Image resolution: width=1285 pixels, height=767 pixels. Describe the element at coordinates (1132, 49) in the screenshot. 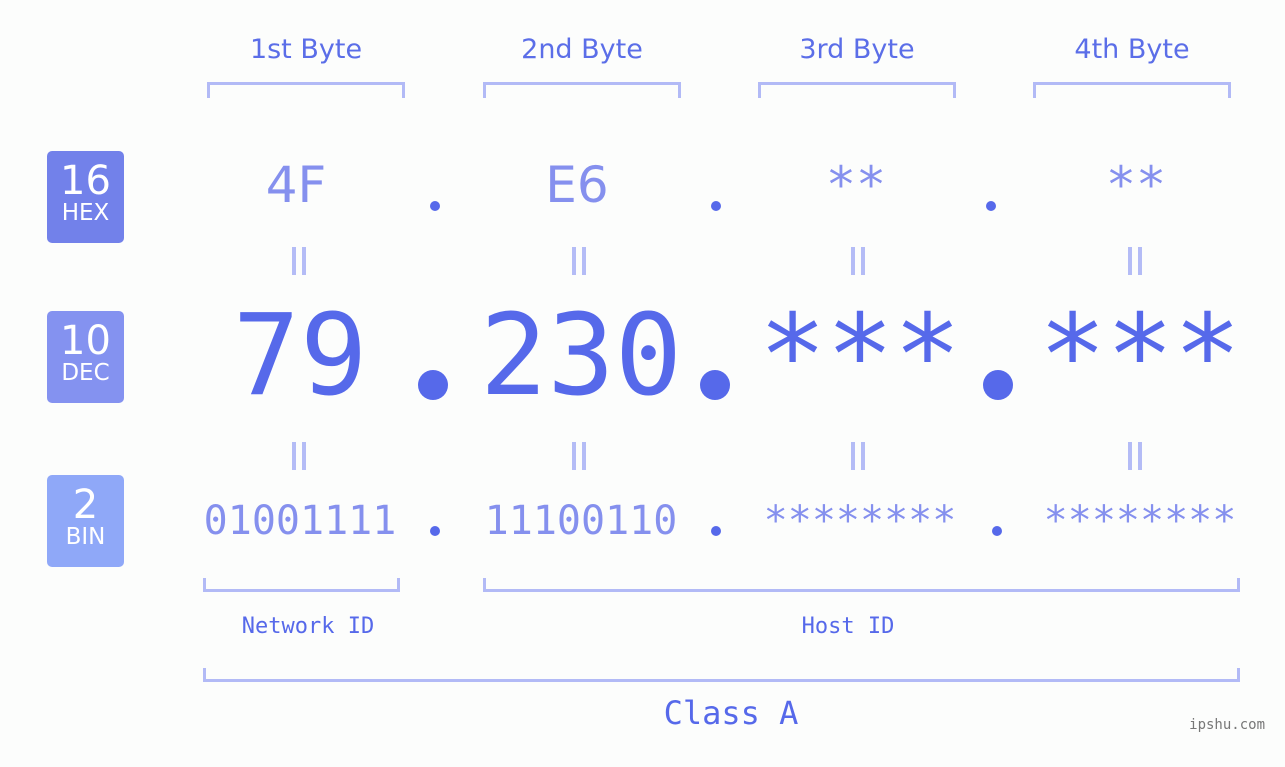

I see `byte-header-4: 4th Byte` at that location.